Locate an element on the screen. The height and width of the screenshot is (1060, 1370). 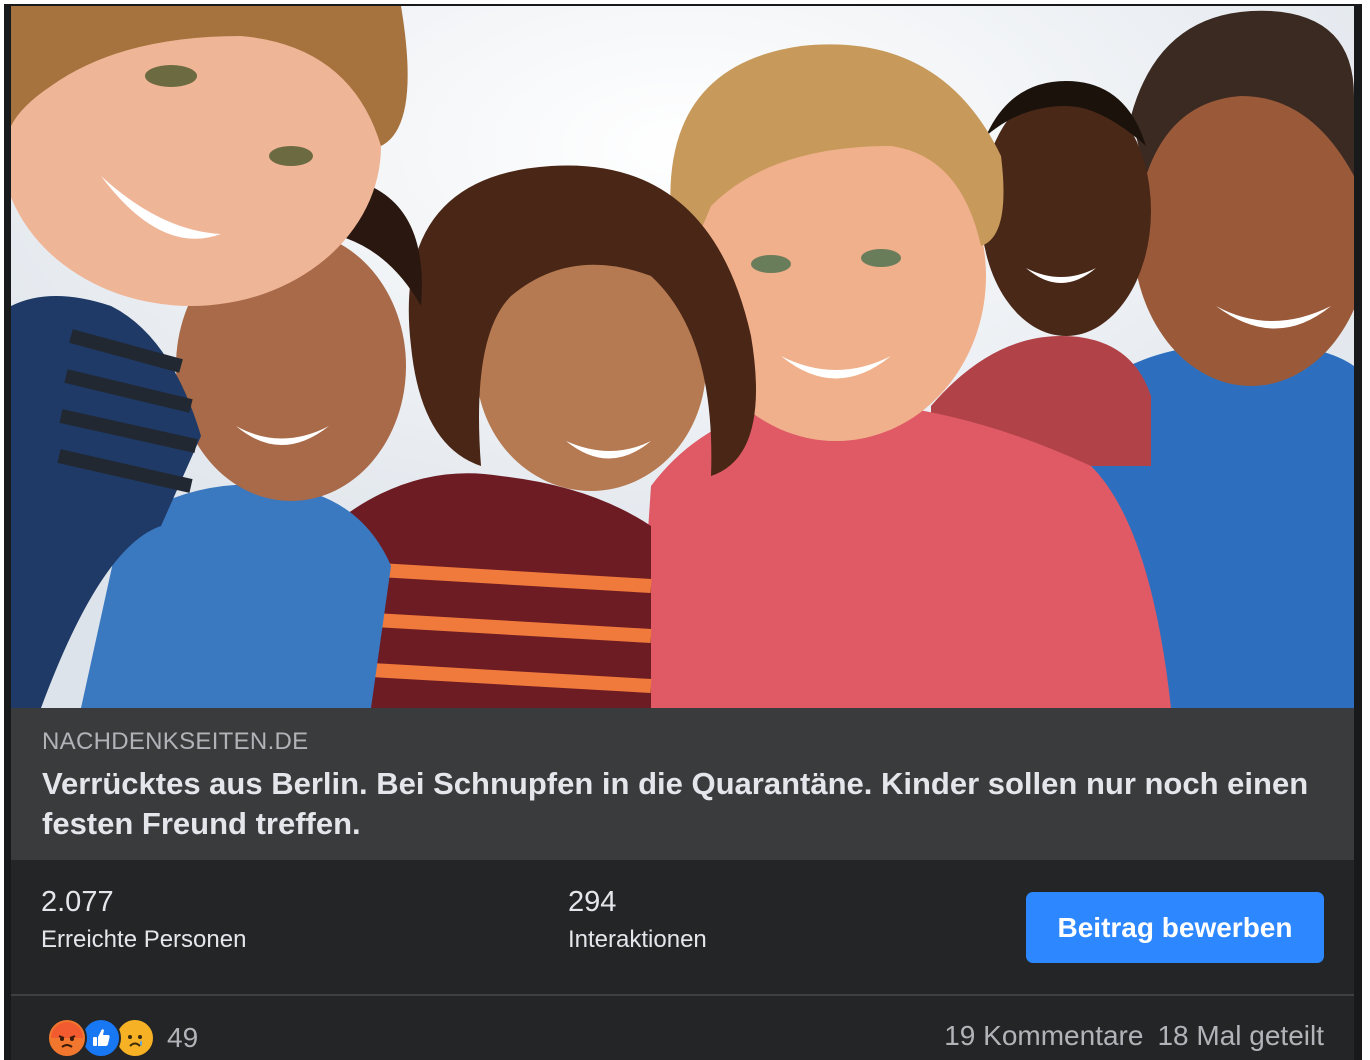
shares-link: 18 Mal geteilt is located at coordinates (1240, 1036).